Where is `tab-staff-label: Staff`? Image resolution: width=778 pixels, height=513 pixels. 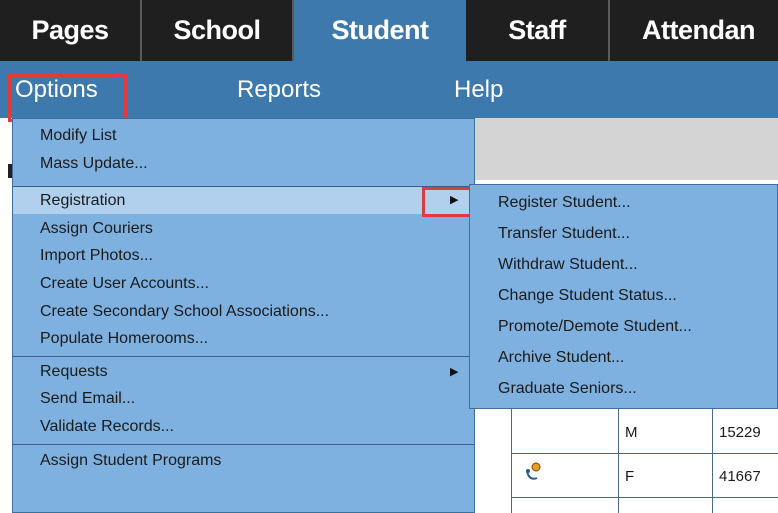
tab-staff-label: Staff is located at coordinates (537, 30).